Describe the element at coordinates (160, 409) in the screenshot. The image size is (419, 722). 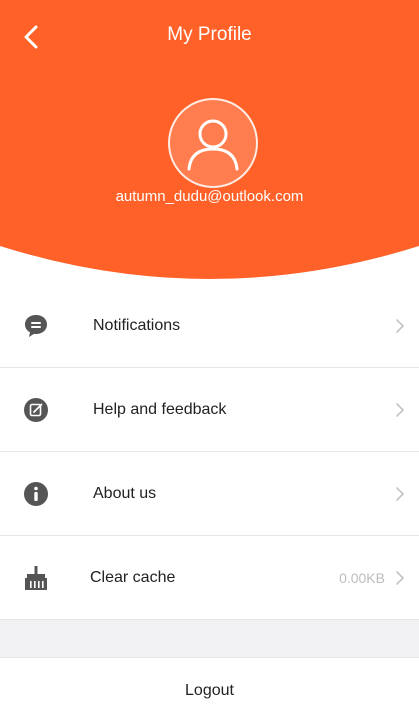
I see `menu-item-label: Help and feedback` at that location.